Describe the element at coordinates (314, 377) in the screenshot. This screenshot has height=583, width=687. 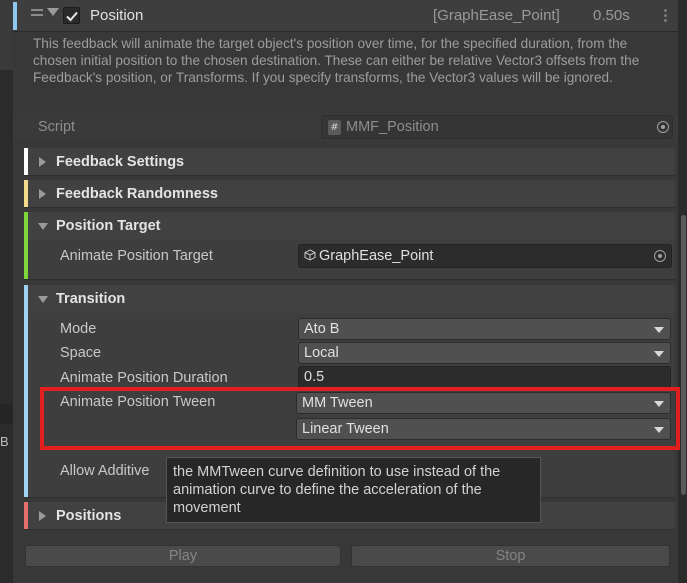
I see `animate-position-duration-value: 0.5` at that location.